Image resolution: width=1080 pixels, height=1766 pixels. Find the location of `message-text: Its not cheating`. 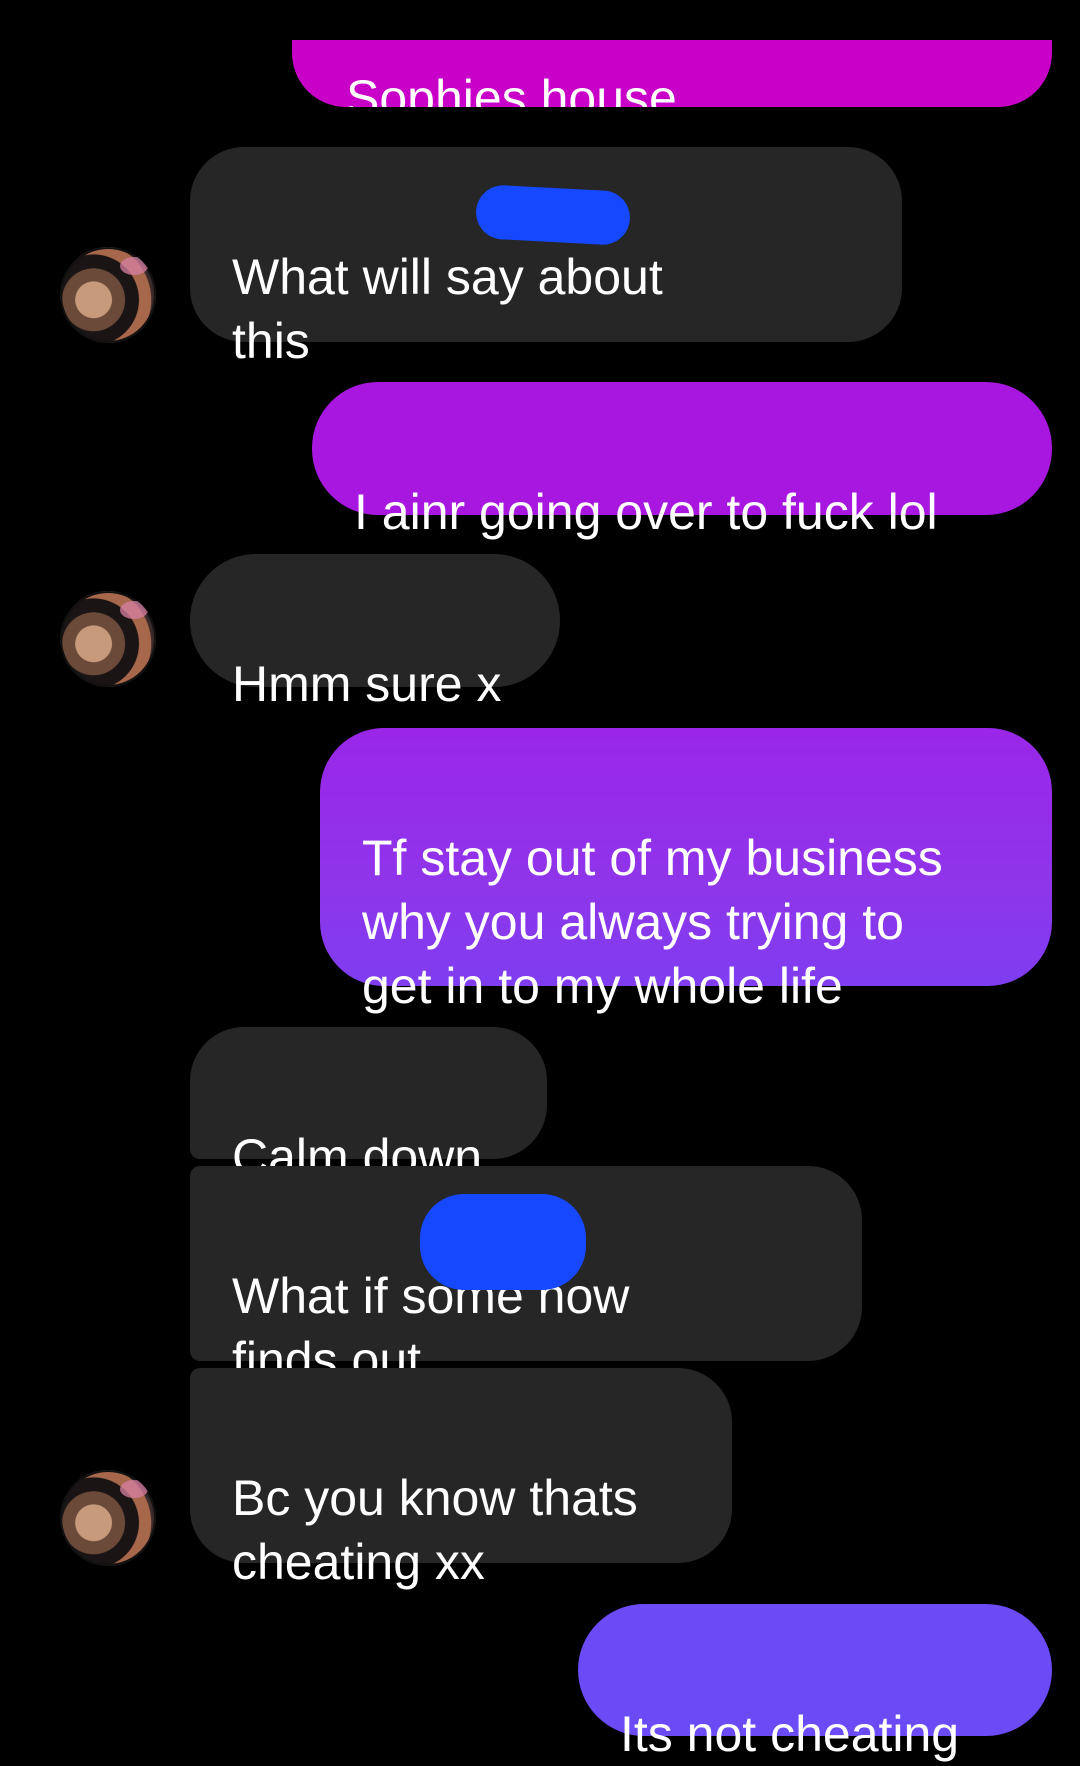

message-text: Its not cheating is located at coordinates (790, 1734).